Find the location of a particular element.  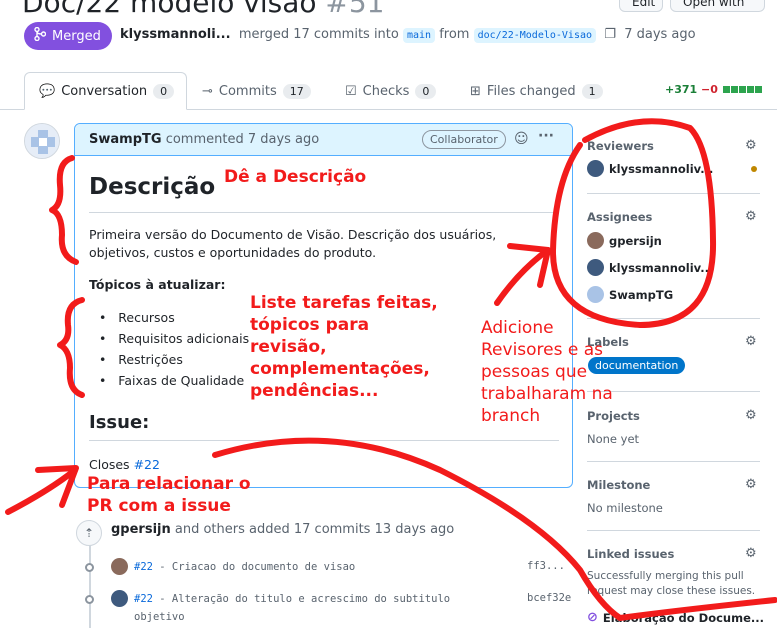

merge-icon is located at coordinates (40, 35).